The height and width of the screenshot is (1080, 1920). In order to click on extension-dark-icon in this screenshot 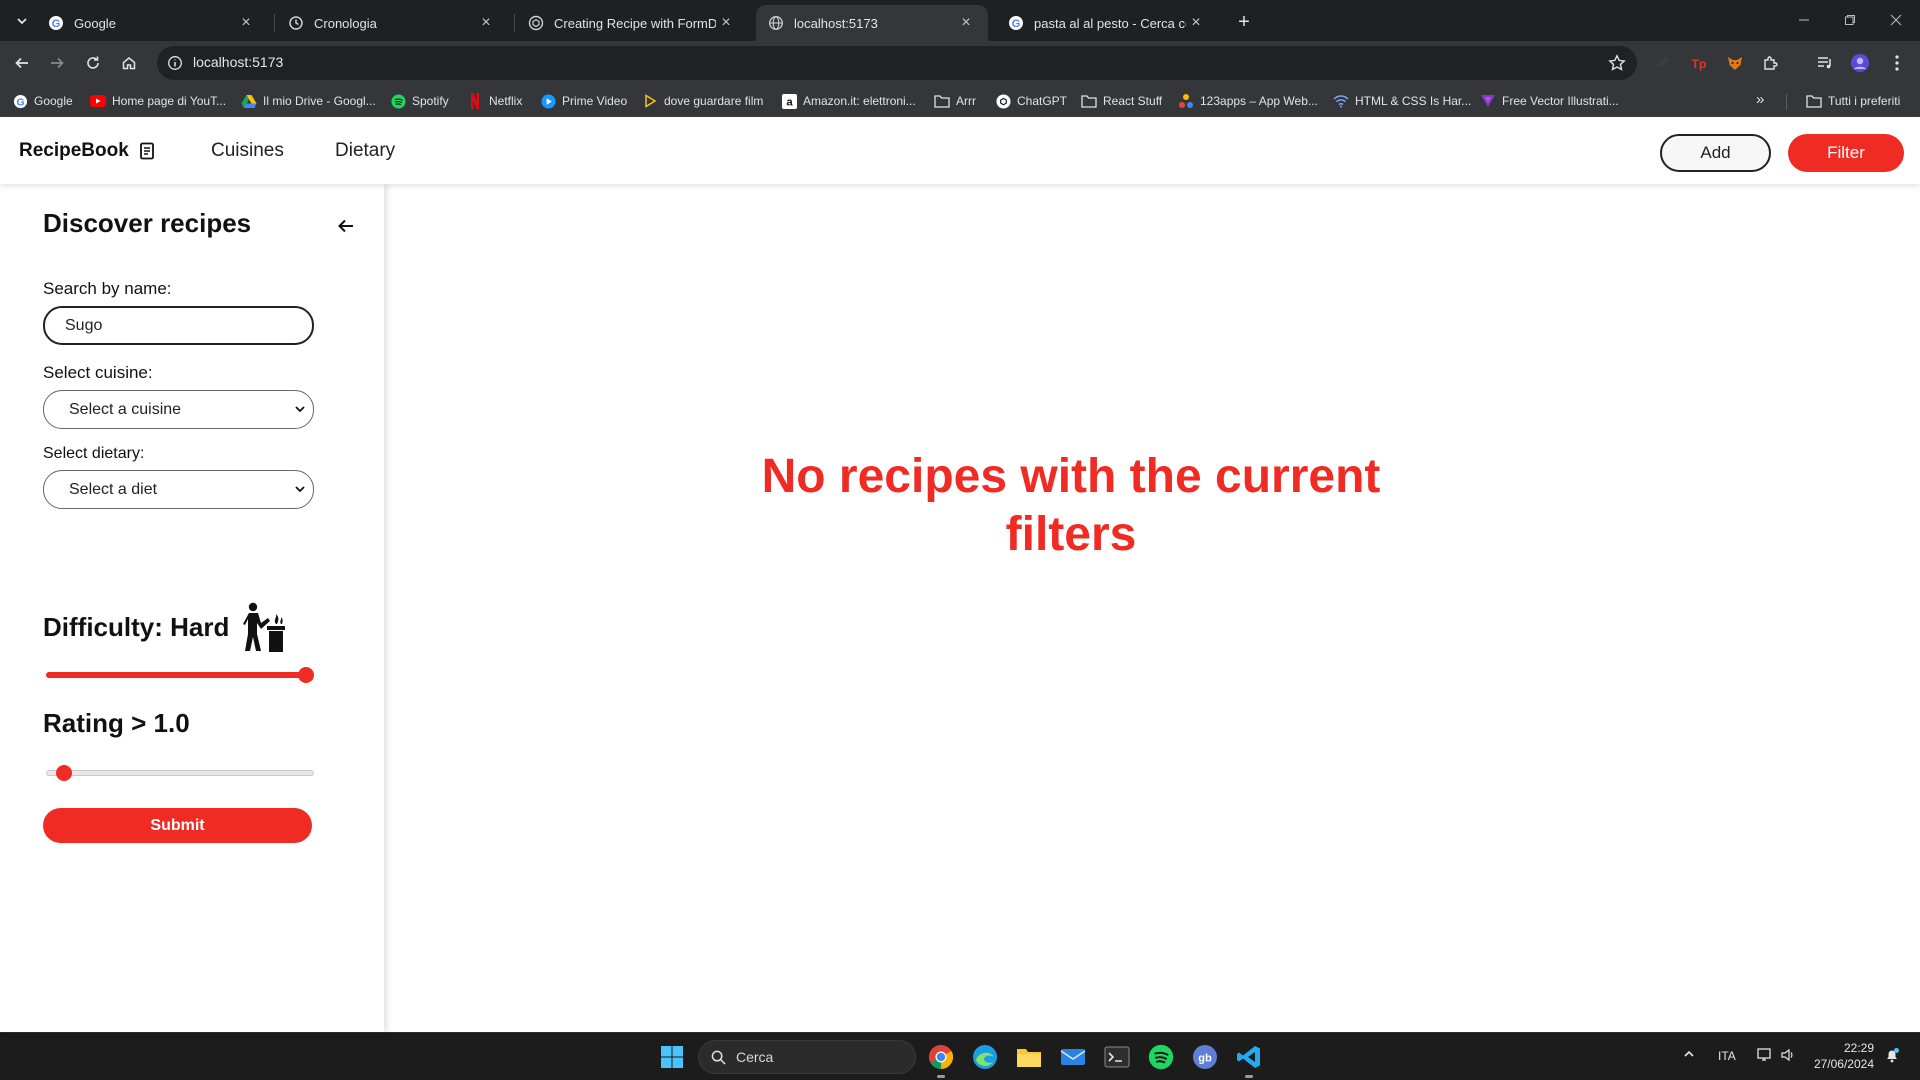, I will do `click(1663, 63)`.